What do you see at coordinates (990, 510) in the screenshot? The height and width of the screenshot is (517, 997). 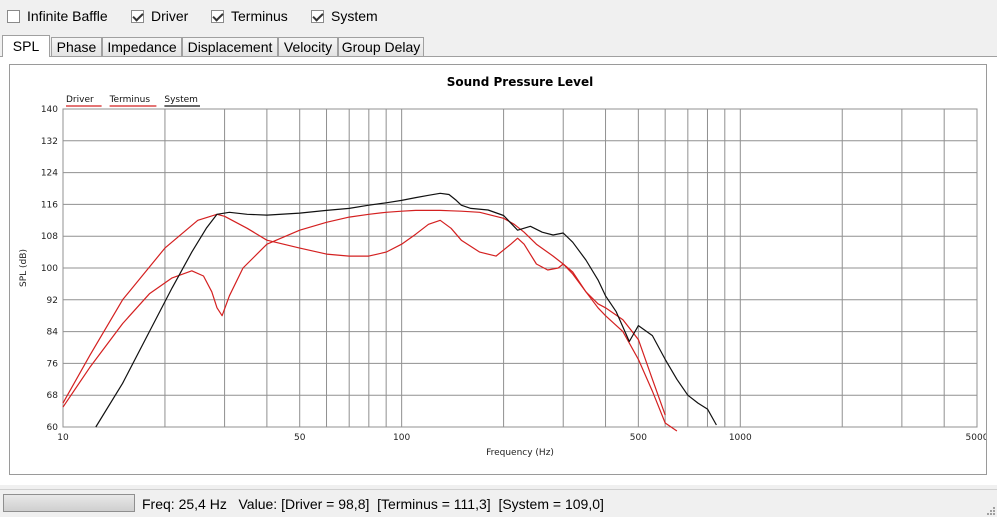 I see `resize-grip-icon` at bounding box center [990, 510].